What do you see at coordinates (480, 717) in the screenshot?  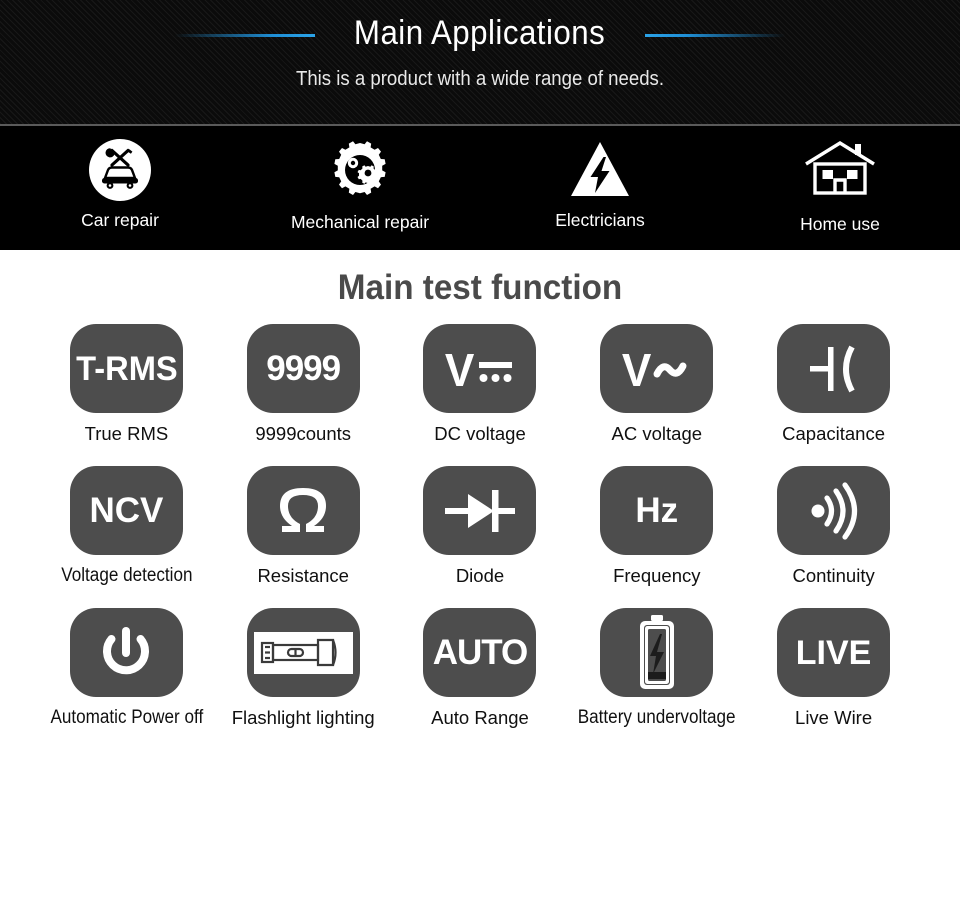 I see `function-label: Auto Range` at bounding box center [480, 717].